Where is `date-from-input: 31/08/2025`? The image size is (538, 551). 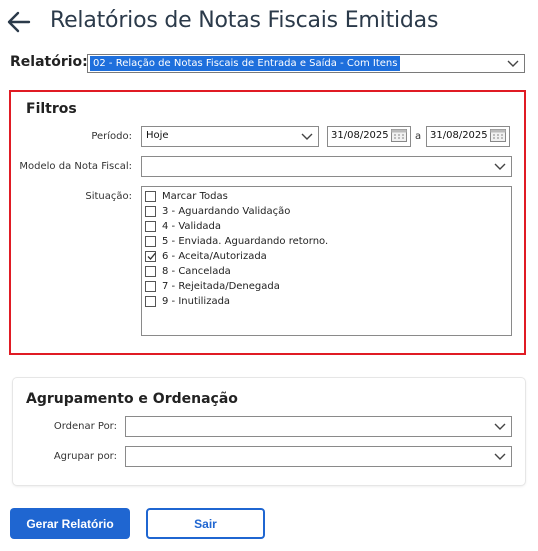
date-from-input: 31/08/2025 is located at coordinates (369, 136).